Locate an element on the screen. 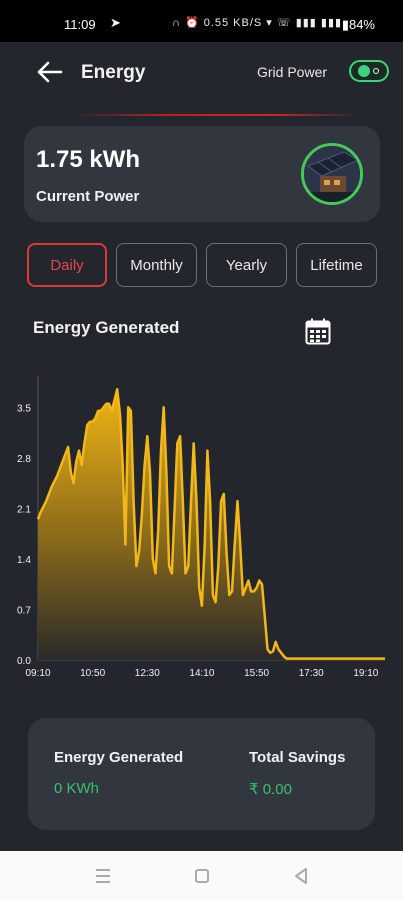 This screenshot has width=403, height=900. period-tabs: Daily Monthly Yearly Lifetime is located at coordinates (202, 265).